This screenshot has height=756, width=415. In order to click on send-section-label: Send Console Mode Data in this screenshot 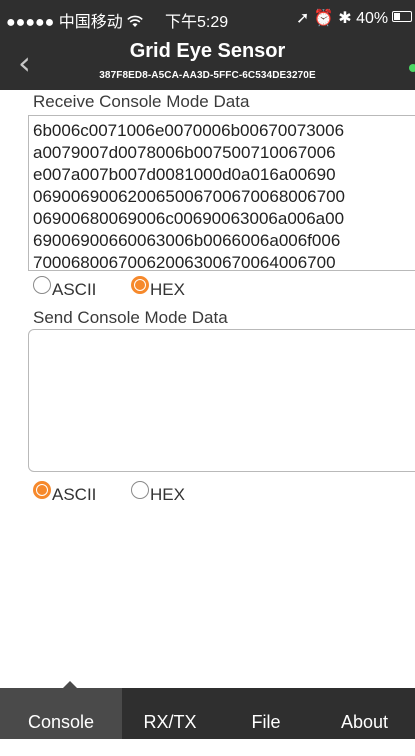, I will do `click(130, 317)`.